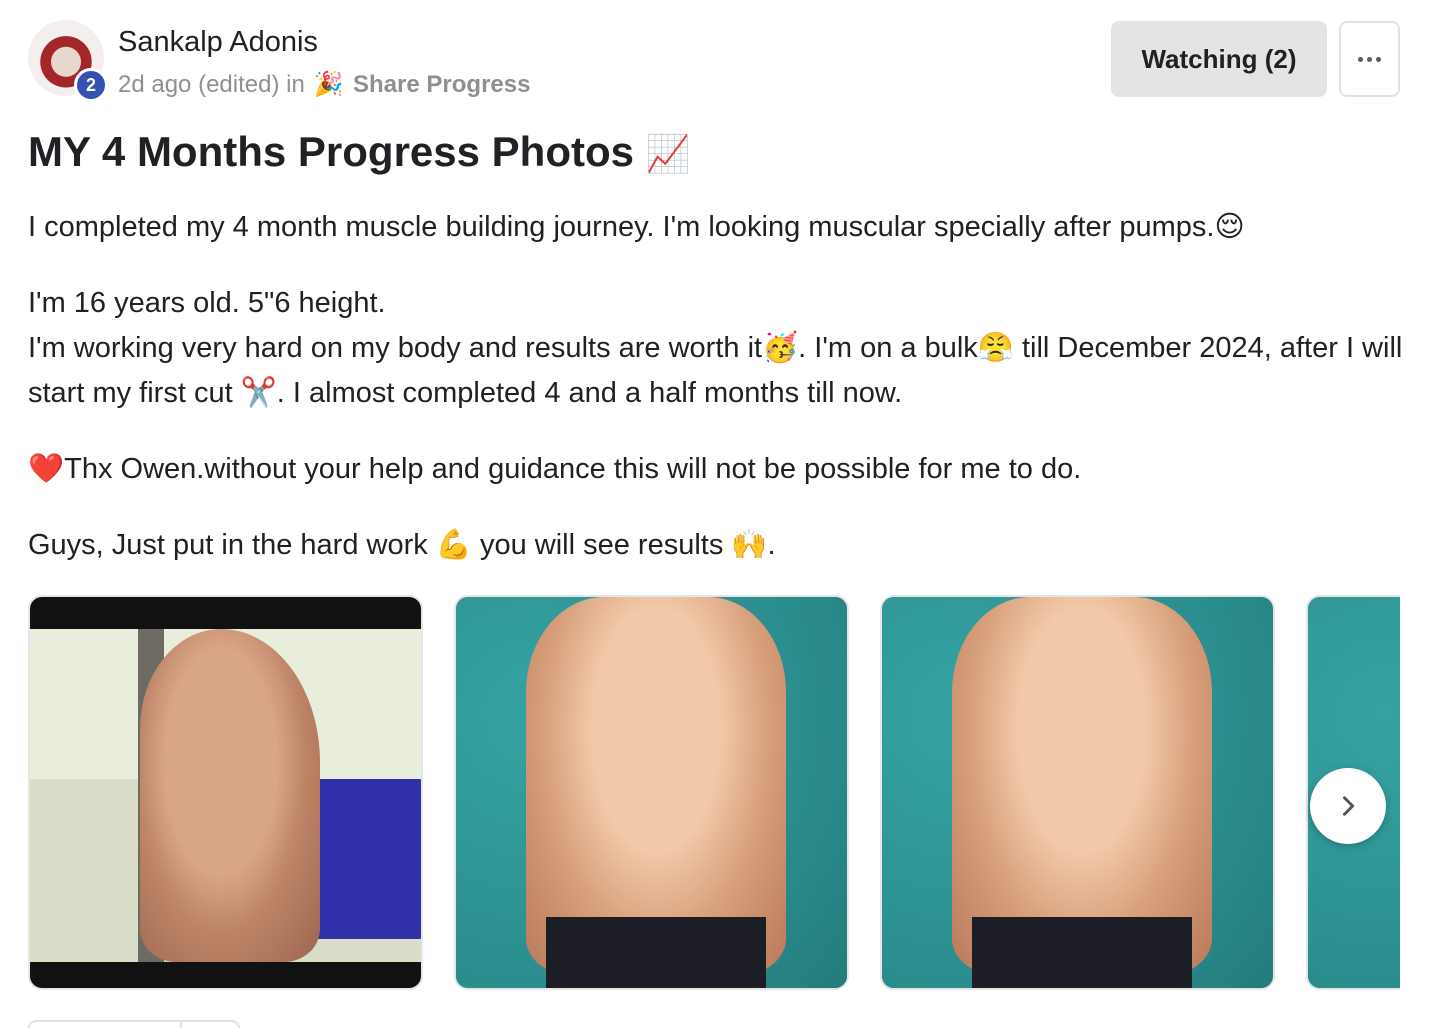  I want to click on post-line: I'm 16 years old. 5"6 height., so click(207, 303).